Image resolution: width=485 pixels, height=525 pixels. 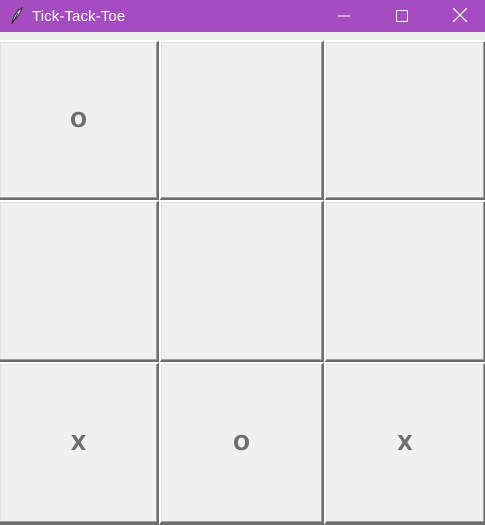 I want to click on cell-button-2-2: X, so click(x=404, y=443).